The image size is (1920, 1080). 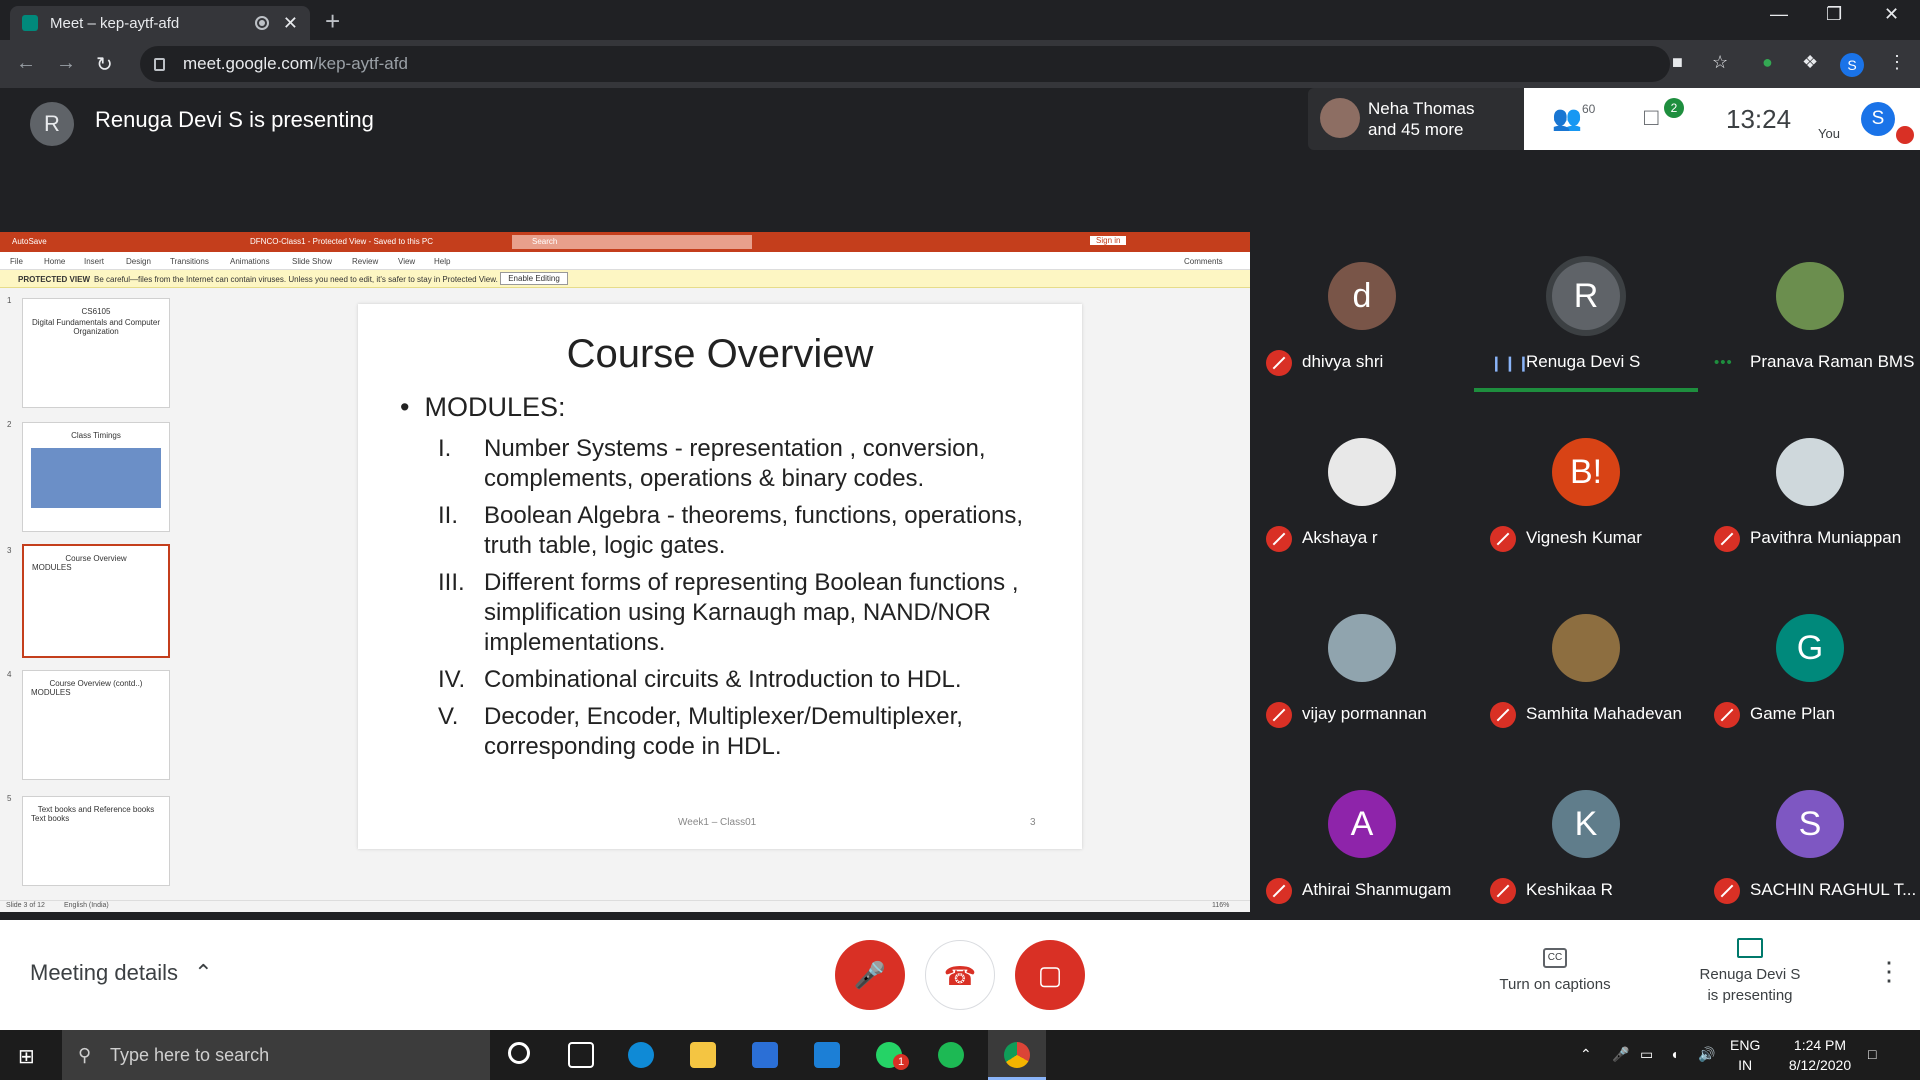 What do you see at coordinates (1809, 320) in the screenshot?
I see `participant-tile: ••• Pranava Raman BMS` at bounding box center [1809, 320].